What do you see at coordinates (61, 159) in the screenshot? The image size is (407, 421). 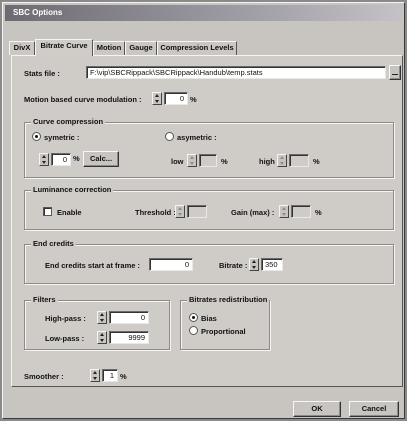 I see `symetric-input: 0` at bounding box center [61, 159].